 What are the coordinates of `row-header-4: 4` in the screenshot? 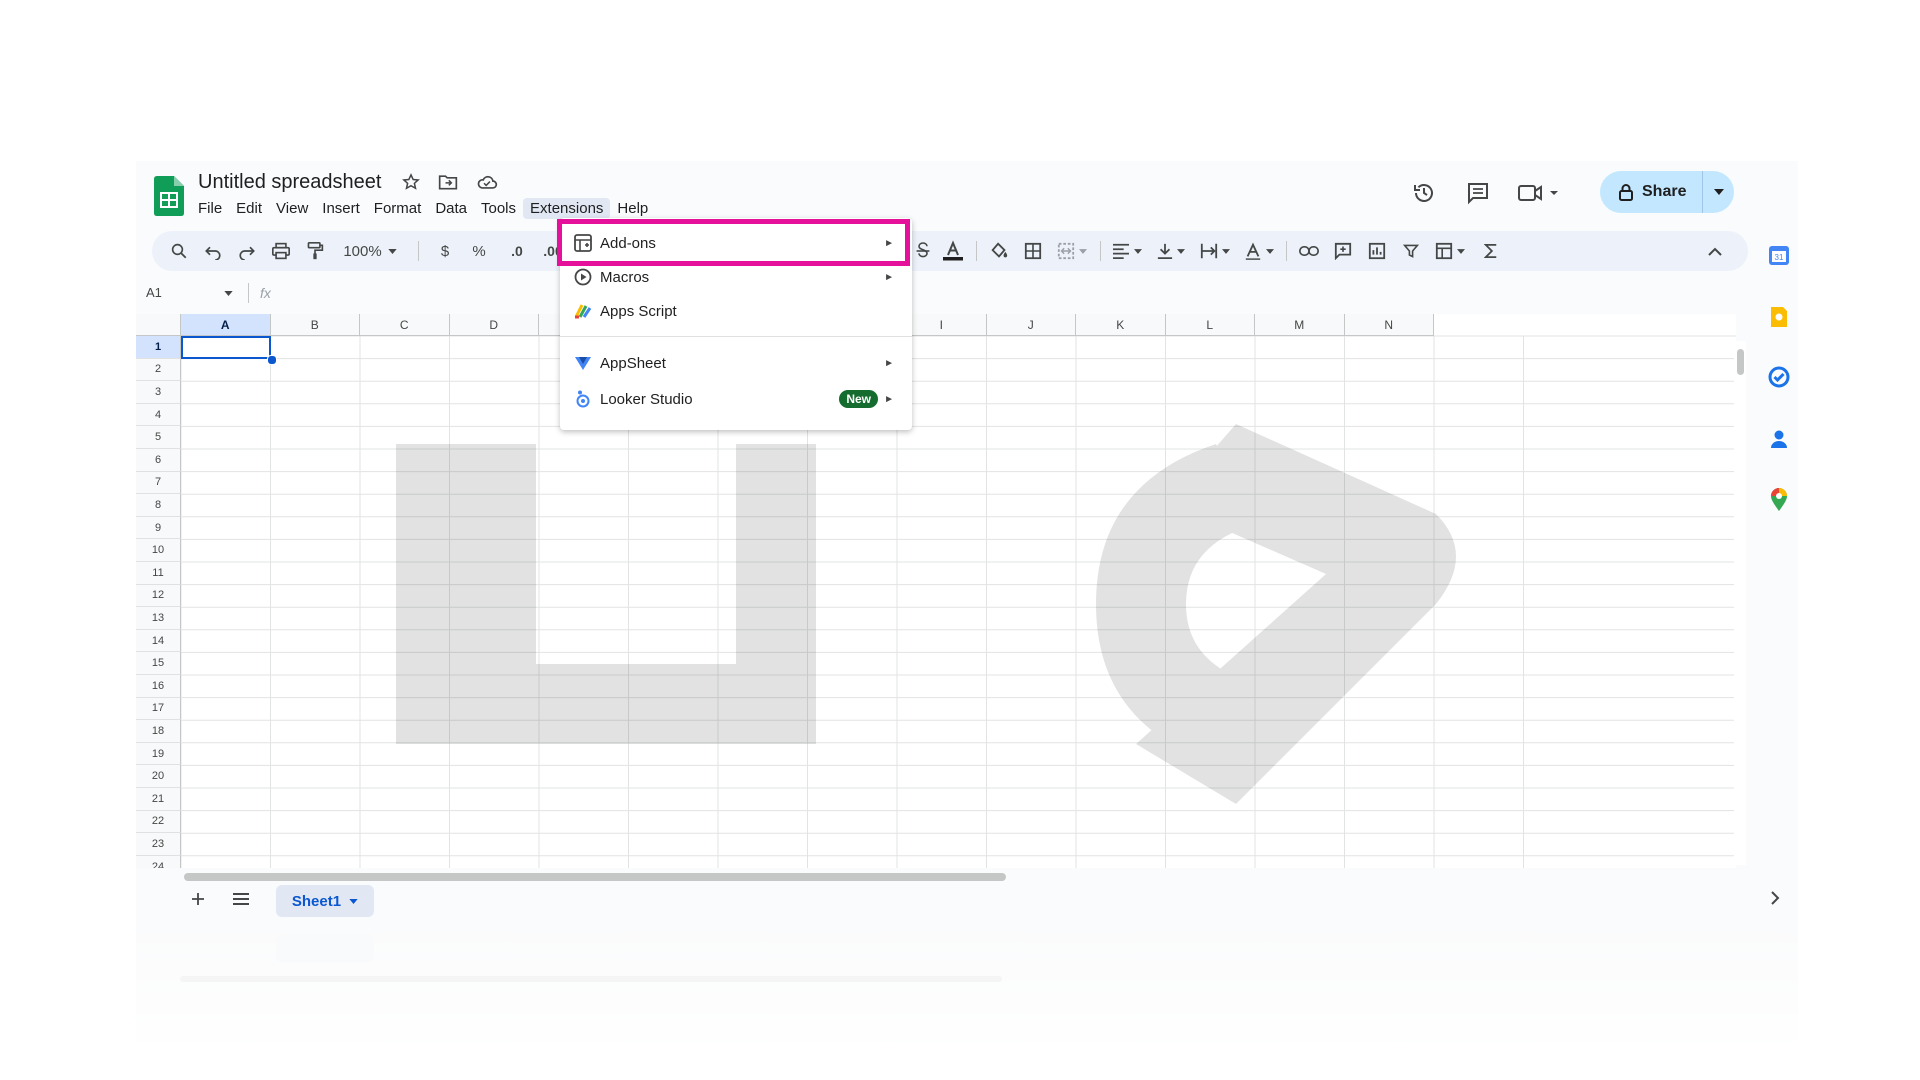 It's located at (158, 415).